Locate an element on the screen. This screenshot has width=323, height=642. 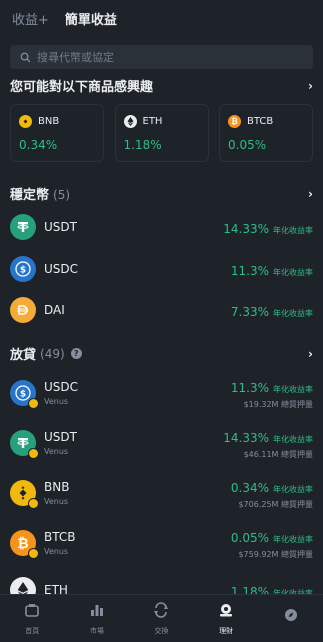
bottom-nav: 首頁 市場 交換 理財 is located at coordinates (161, 618).